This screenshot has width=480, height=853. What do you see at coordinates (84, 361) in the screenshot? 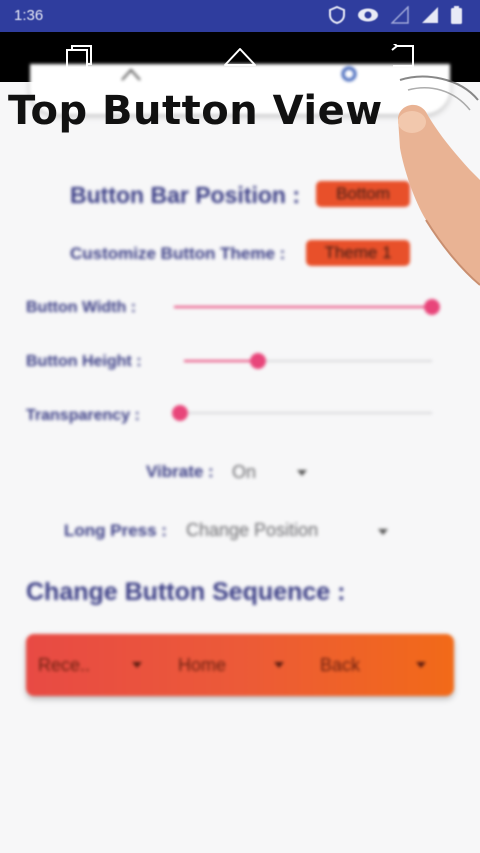
I see `height-label: Button Height :` at bounding box center [84, 361].